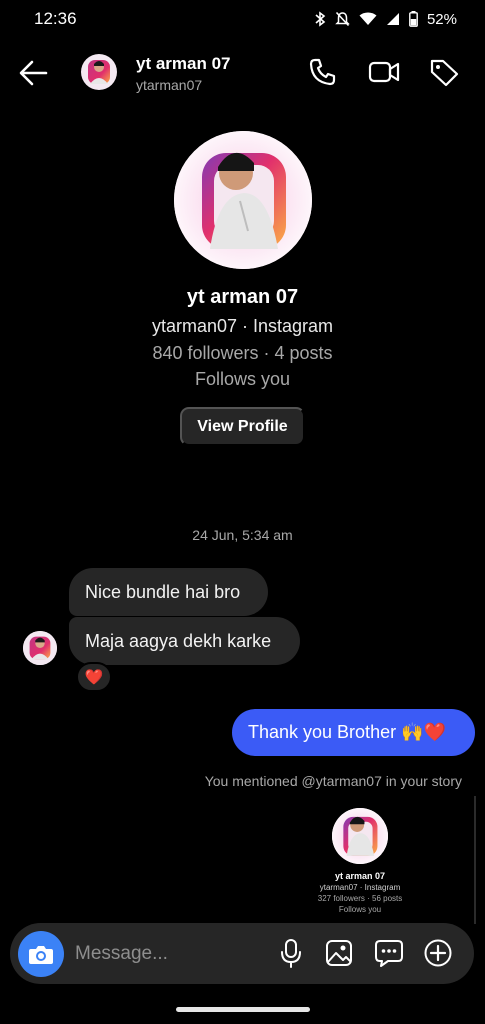 The width and height of the screenshot is (485, 1024). I want to click on story-card-follows-you: Follows you, so click(360, 909).